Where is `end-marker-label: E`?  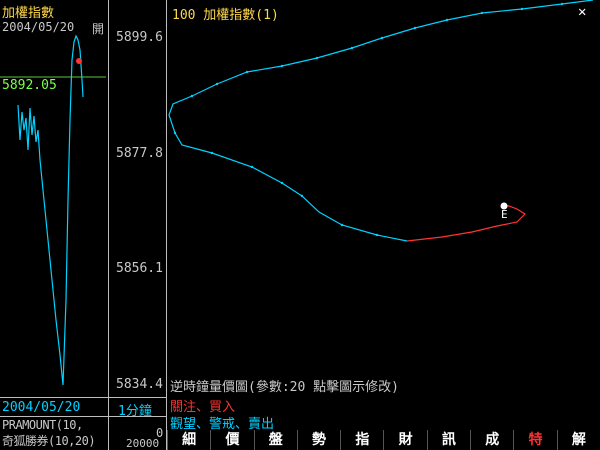 end-marker-label: E is located at coordinates (504, 214).